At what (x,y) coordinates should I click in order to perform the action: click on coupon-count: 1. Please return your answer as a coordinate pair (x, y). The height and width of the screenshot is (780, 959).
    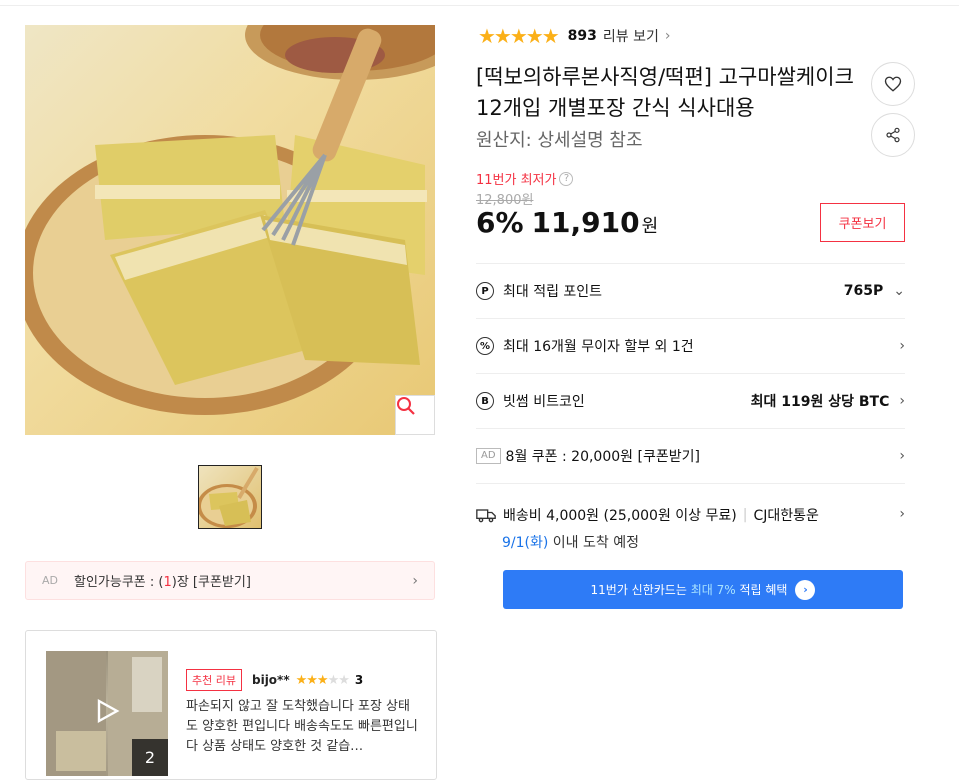
    Looking at the image, I should click on (167, 582).